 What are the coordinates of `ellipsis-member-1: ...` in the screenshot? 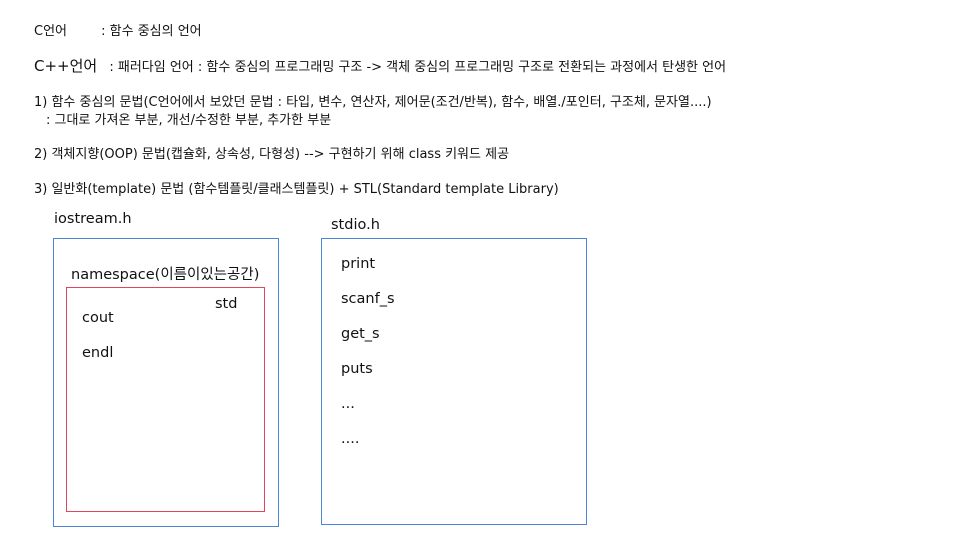 It's located at (348, 404).